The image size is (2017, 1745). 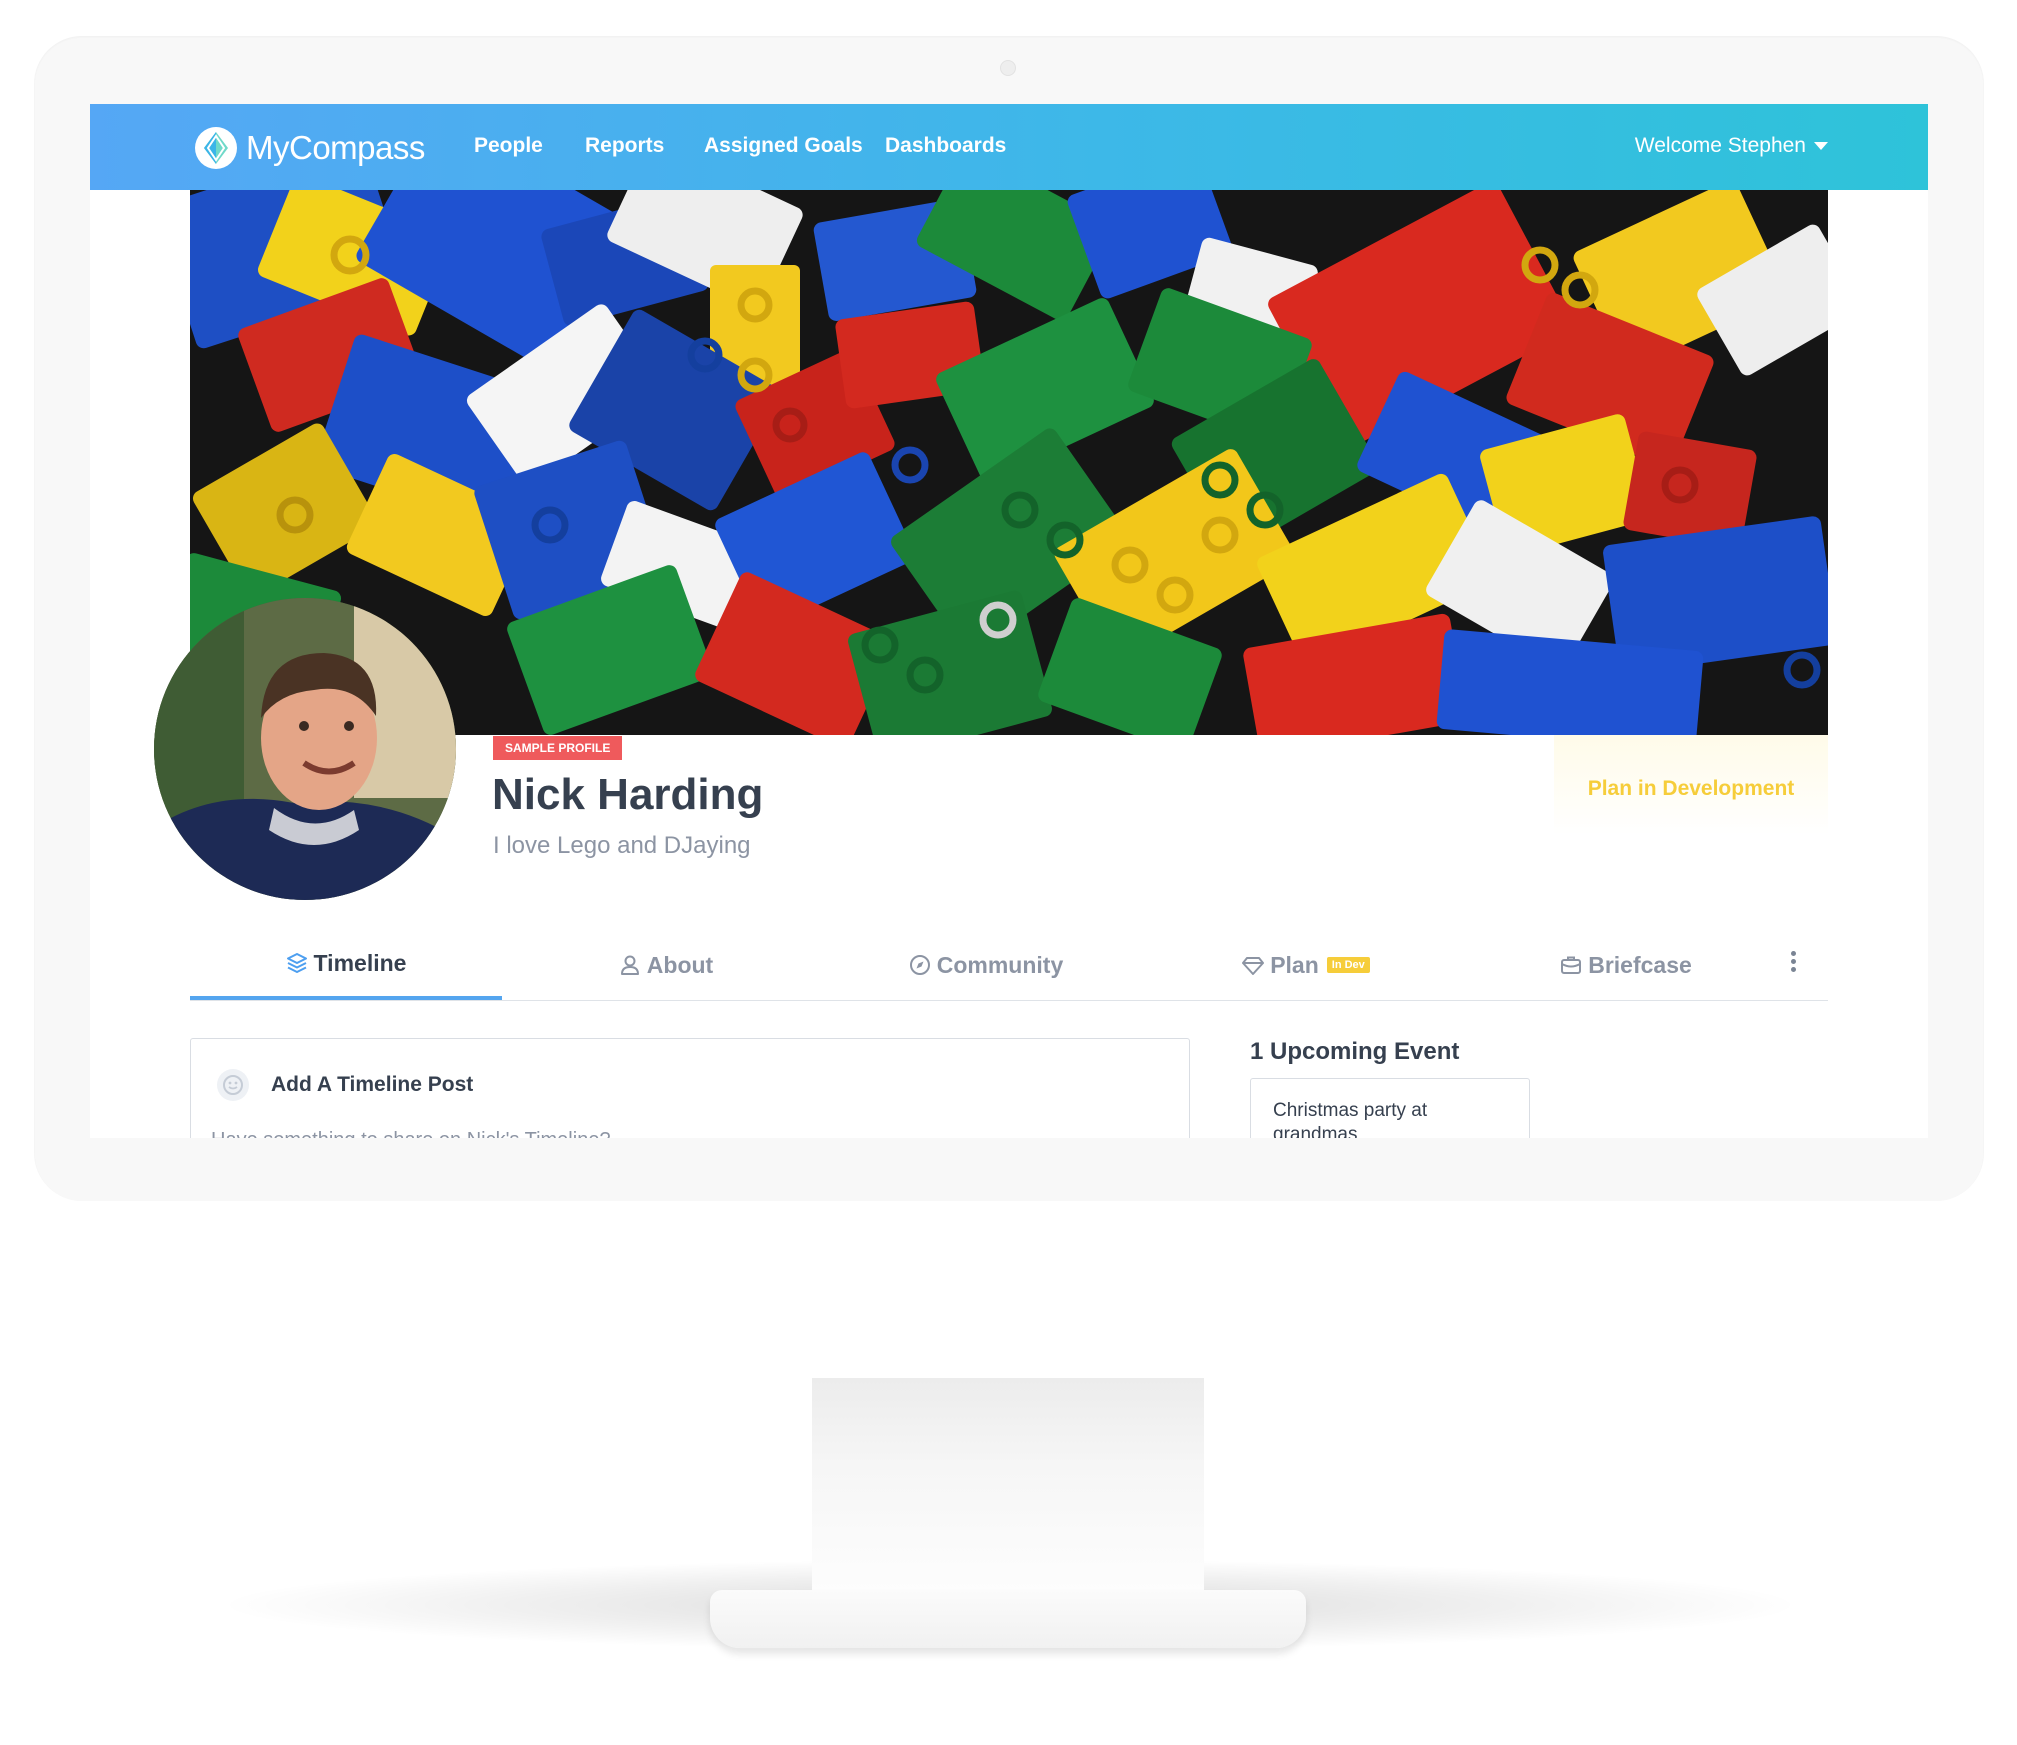 I want to click on nav-dashboards: Dashboards, so click(x=945, y=146).